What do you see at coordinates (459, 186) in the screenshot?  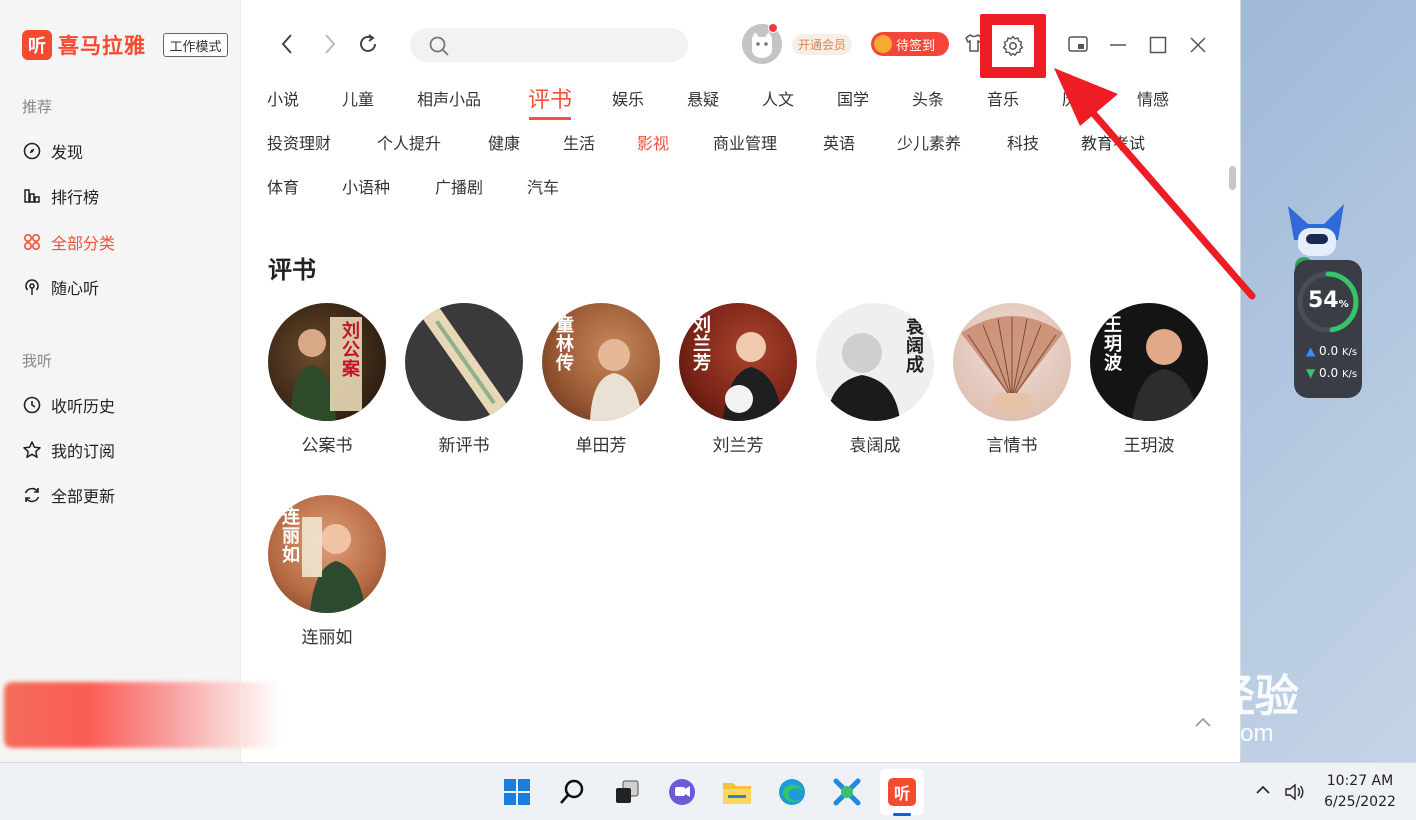 I see `category-tab: 广播剧` at bounding box center [459, 186].